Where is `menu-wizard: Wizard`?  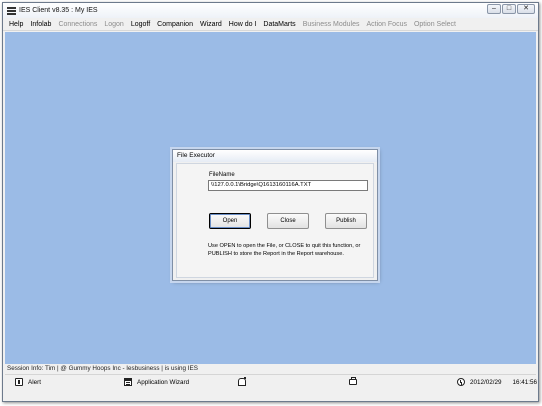
menu-wizard: Wizard is located at coordinates (211, 24).